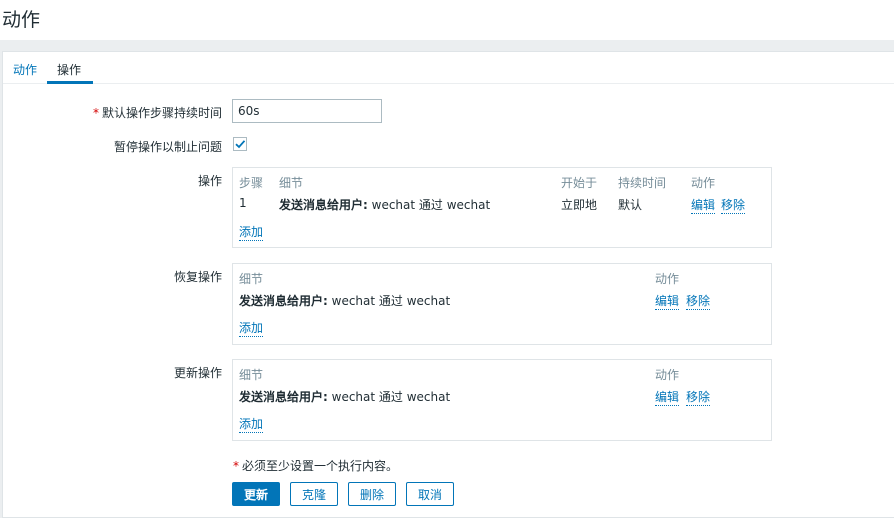 The width and height of the screenshot is (894, 518). What do you see at coordinates (69, 69) in the screenshot?
I see `tab-operations: 操作` at bounding box center [69, 69].